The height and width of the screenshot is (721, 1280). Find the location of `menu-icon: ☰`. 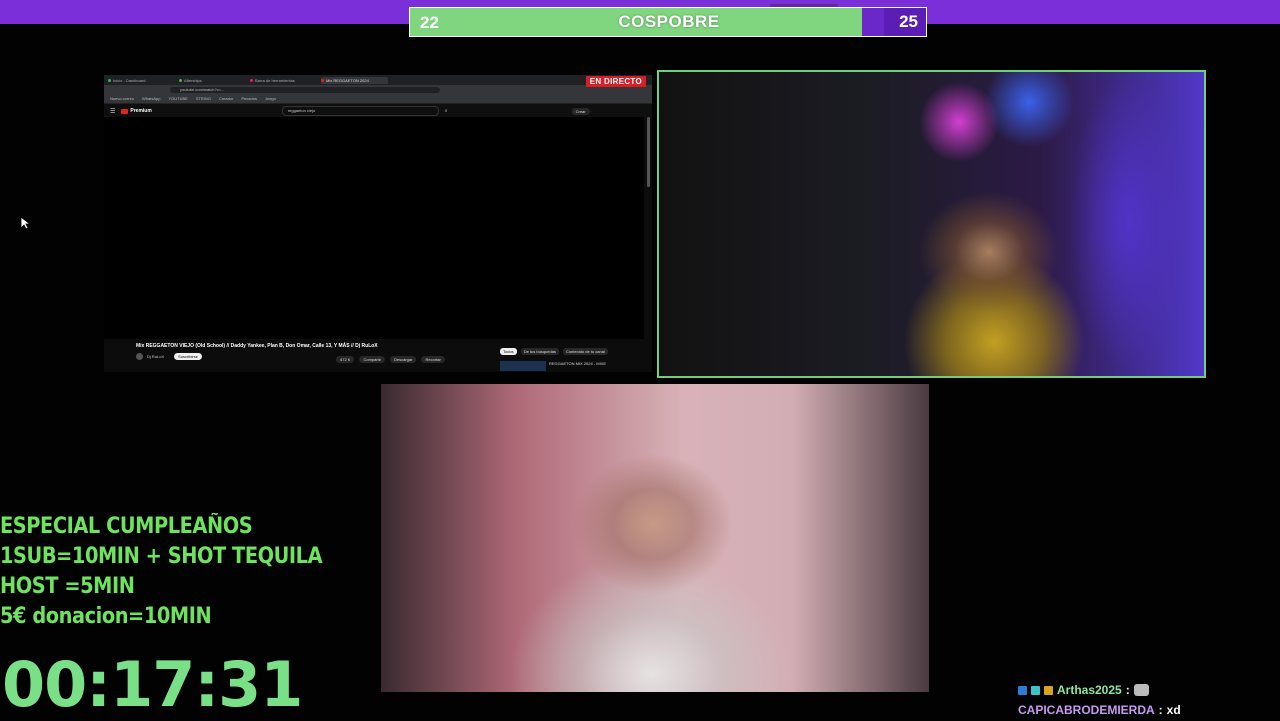

menu-icon: ☰ is located at coordinates (112, 111).